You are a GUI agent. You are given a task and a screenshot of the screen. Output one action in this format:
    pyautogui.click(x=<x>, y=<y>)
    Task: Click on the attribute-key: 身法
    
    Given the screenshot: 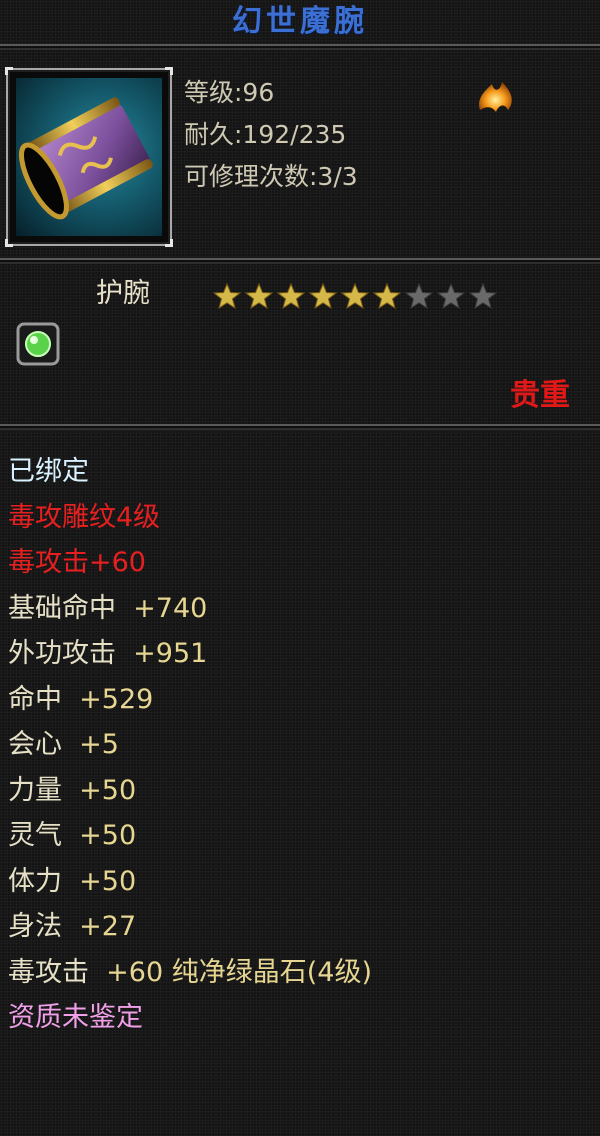 What is the action you would take?
    pyautogui.click(x=35, y=926)
    